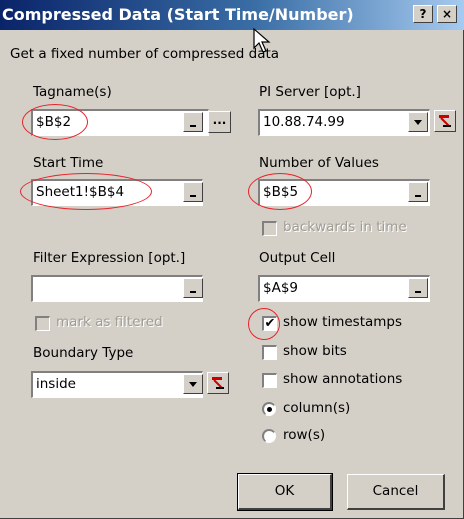 The height and width of the screenshot is (519, 464). What do you see at coordinates (343, 322) in the screenshot?
I see `show-timestamps-label: show timestamps` at bounding box center [343, 322].